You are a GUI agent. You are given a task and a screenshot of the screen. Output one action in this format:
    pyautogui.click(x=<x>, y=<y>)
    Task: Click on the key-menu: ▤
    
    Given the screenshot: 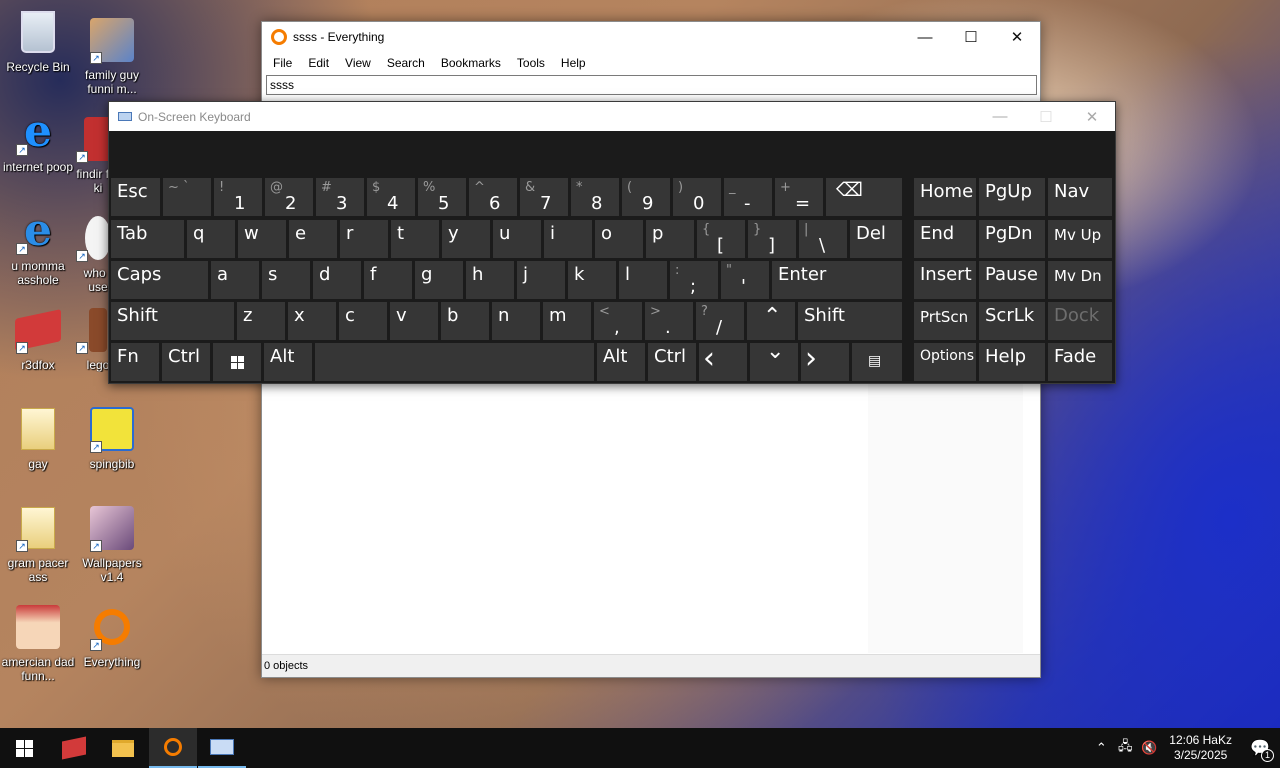 What is the action you would take?
    pyautogui.click(x=877, y=362)
    